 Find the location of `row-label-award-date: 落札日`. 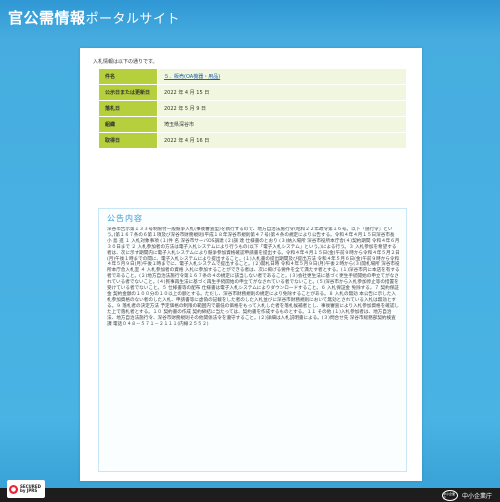

row-label-award-date: 落札日 is located at coordinates (128, 108).